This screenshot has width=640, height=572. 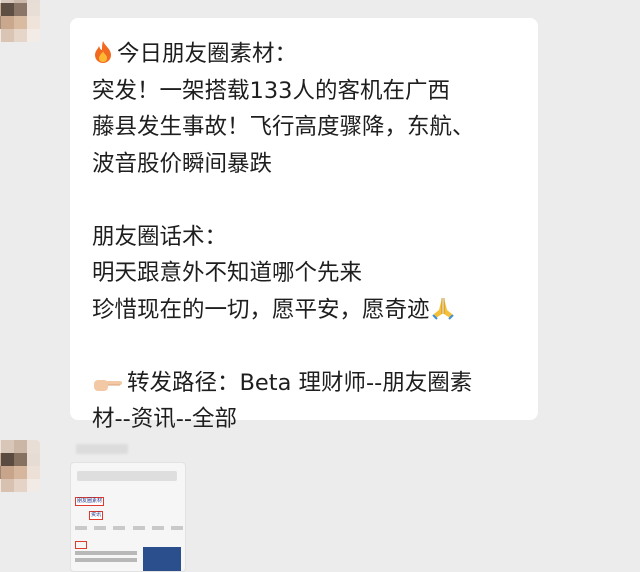 What do you see at coordinates (81, 545) in the screenshot?
I see `thumbnail-red-box` at bounding box center [81, 545].